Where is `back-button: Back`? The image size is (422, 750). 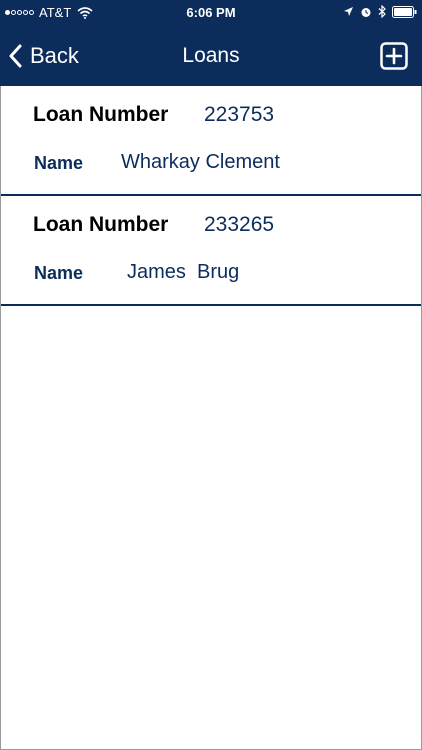
back-button: Back is located at coordinates (43, 56).